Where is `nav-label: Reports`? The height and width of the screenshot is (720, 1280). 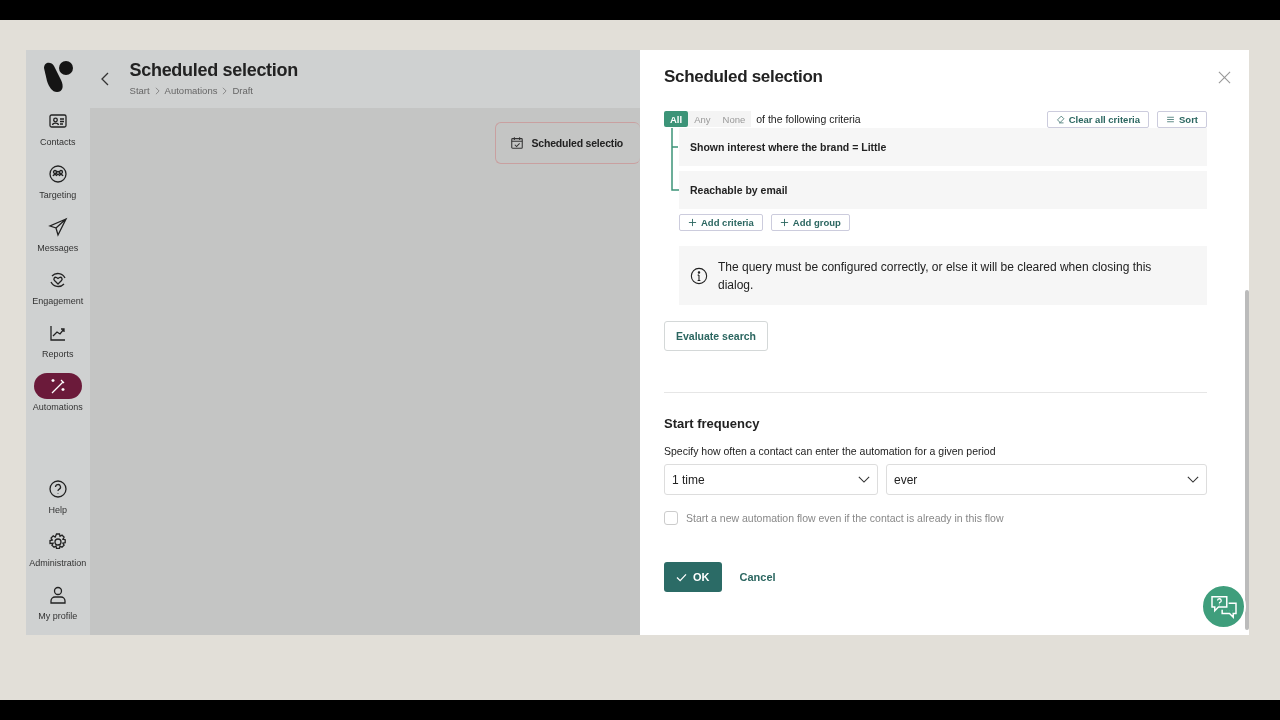 nav-label: Reports is located at coordinates (58, 354).